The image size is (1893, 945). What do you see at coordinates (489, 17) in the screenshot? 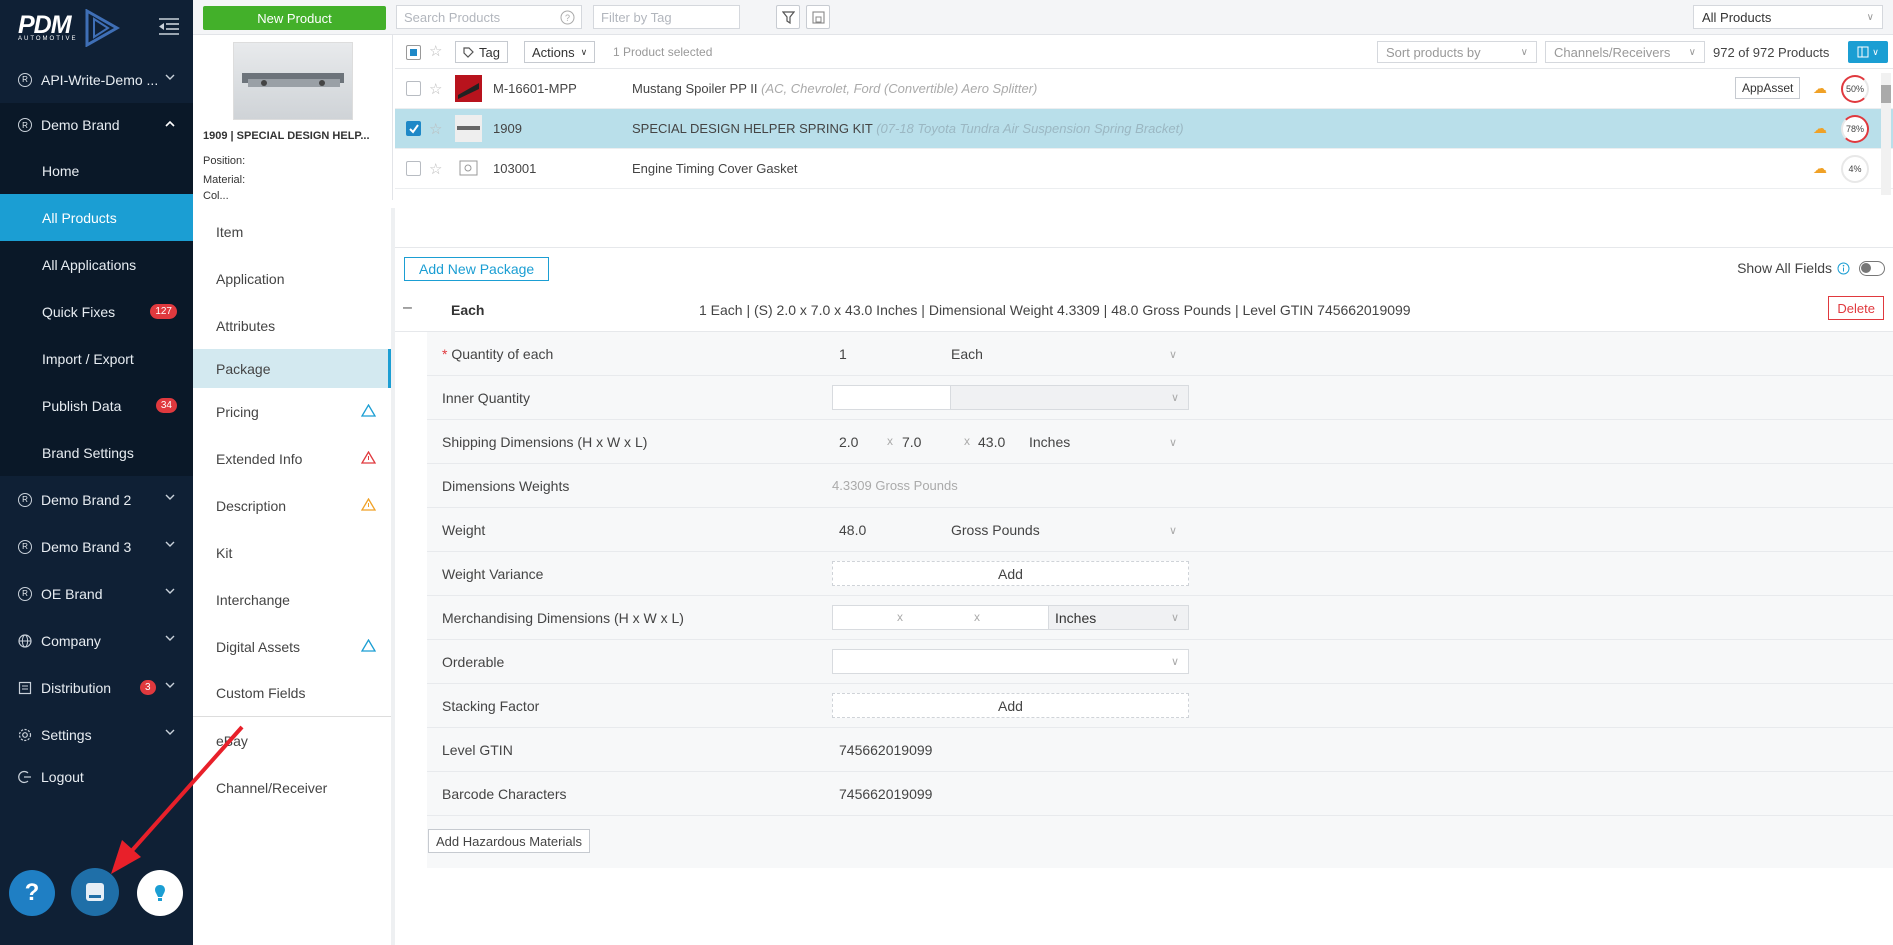
I see `search-input` at bounding box center [489, 17].